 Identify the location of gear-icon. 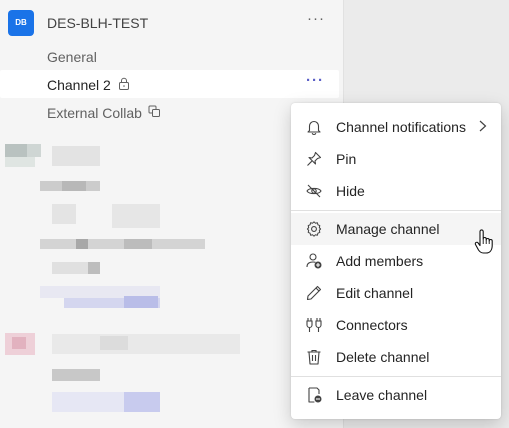
(314, 229).